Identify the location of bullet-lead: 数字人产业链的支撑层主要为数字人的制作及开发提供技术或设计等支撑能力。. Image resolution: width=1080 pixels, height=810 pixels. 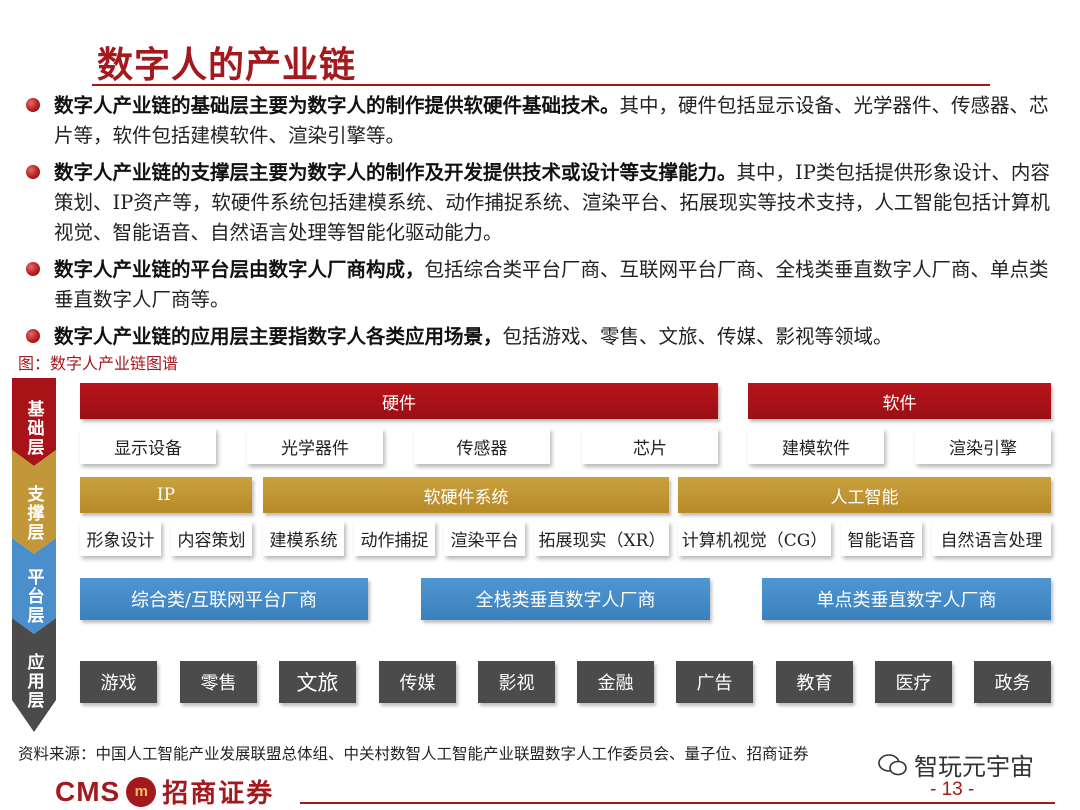
(395, 172).